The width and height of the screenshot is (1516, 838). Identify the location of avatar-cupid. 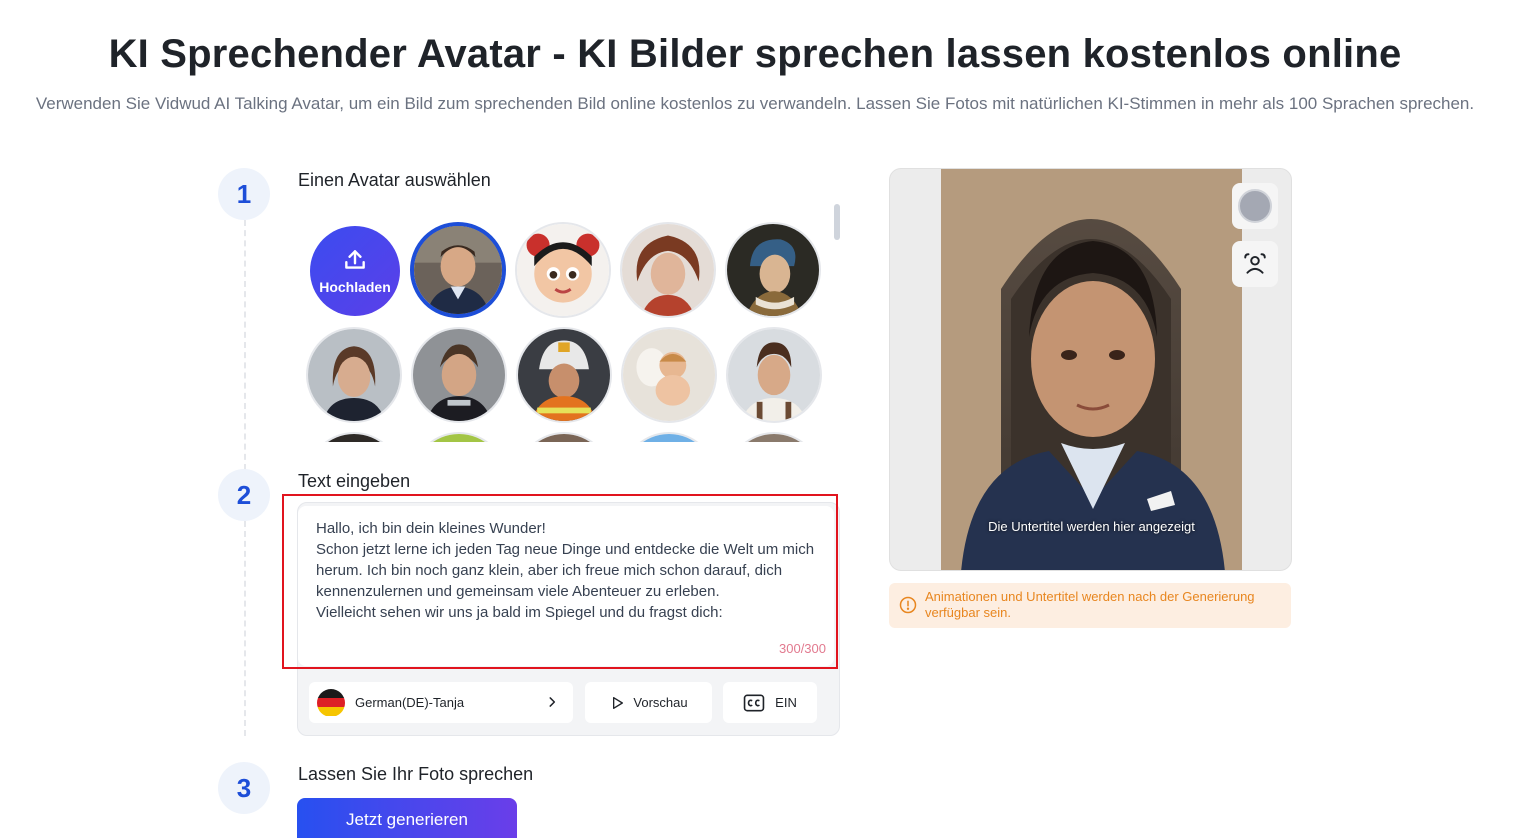
(669, 375).